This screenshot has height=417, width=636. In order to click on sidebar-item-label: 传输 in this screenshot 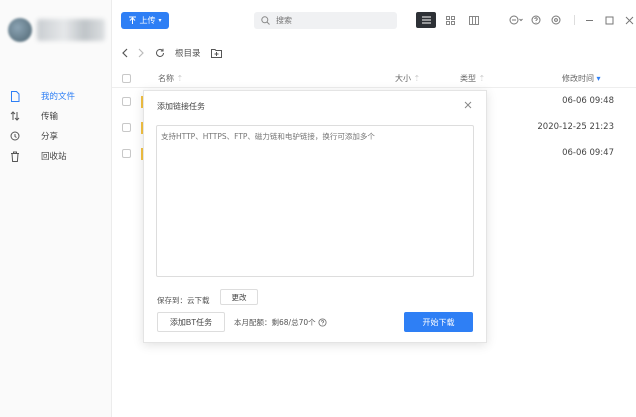, I will do `click(50, 117)`.